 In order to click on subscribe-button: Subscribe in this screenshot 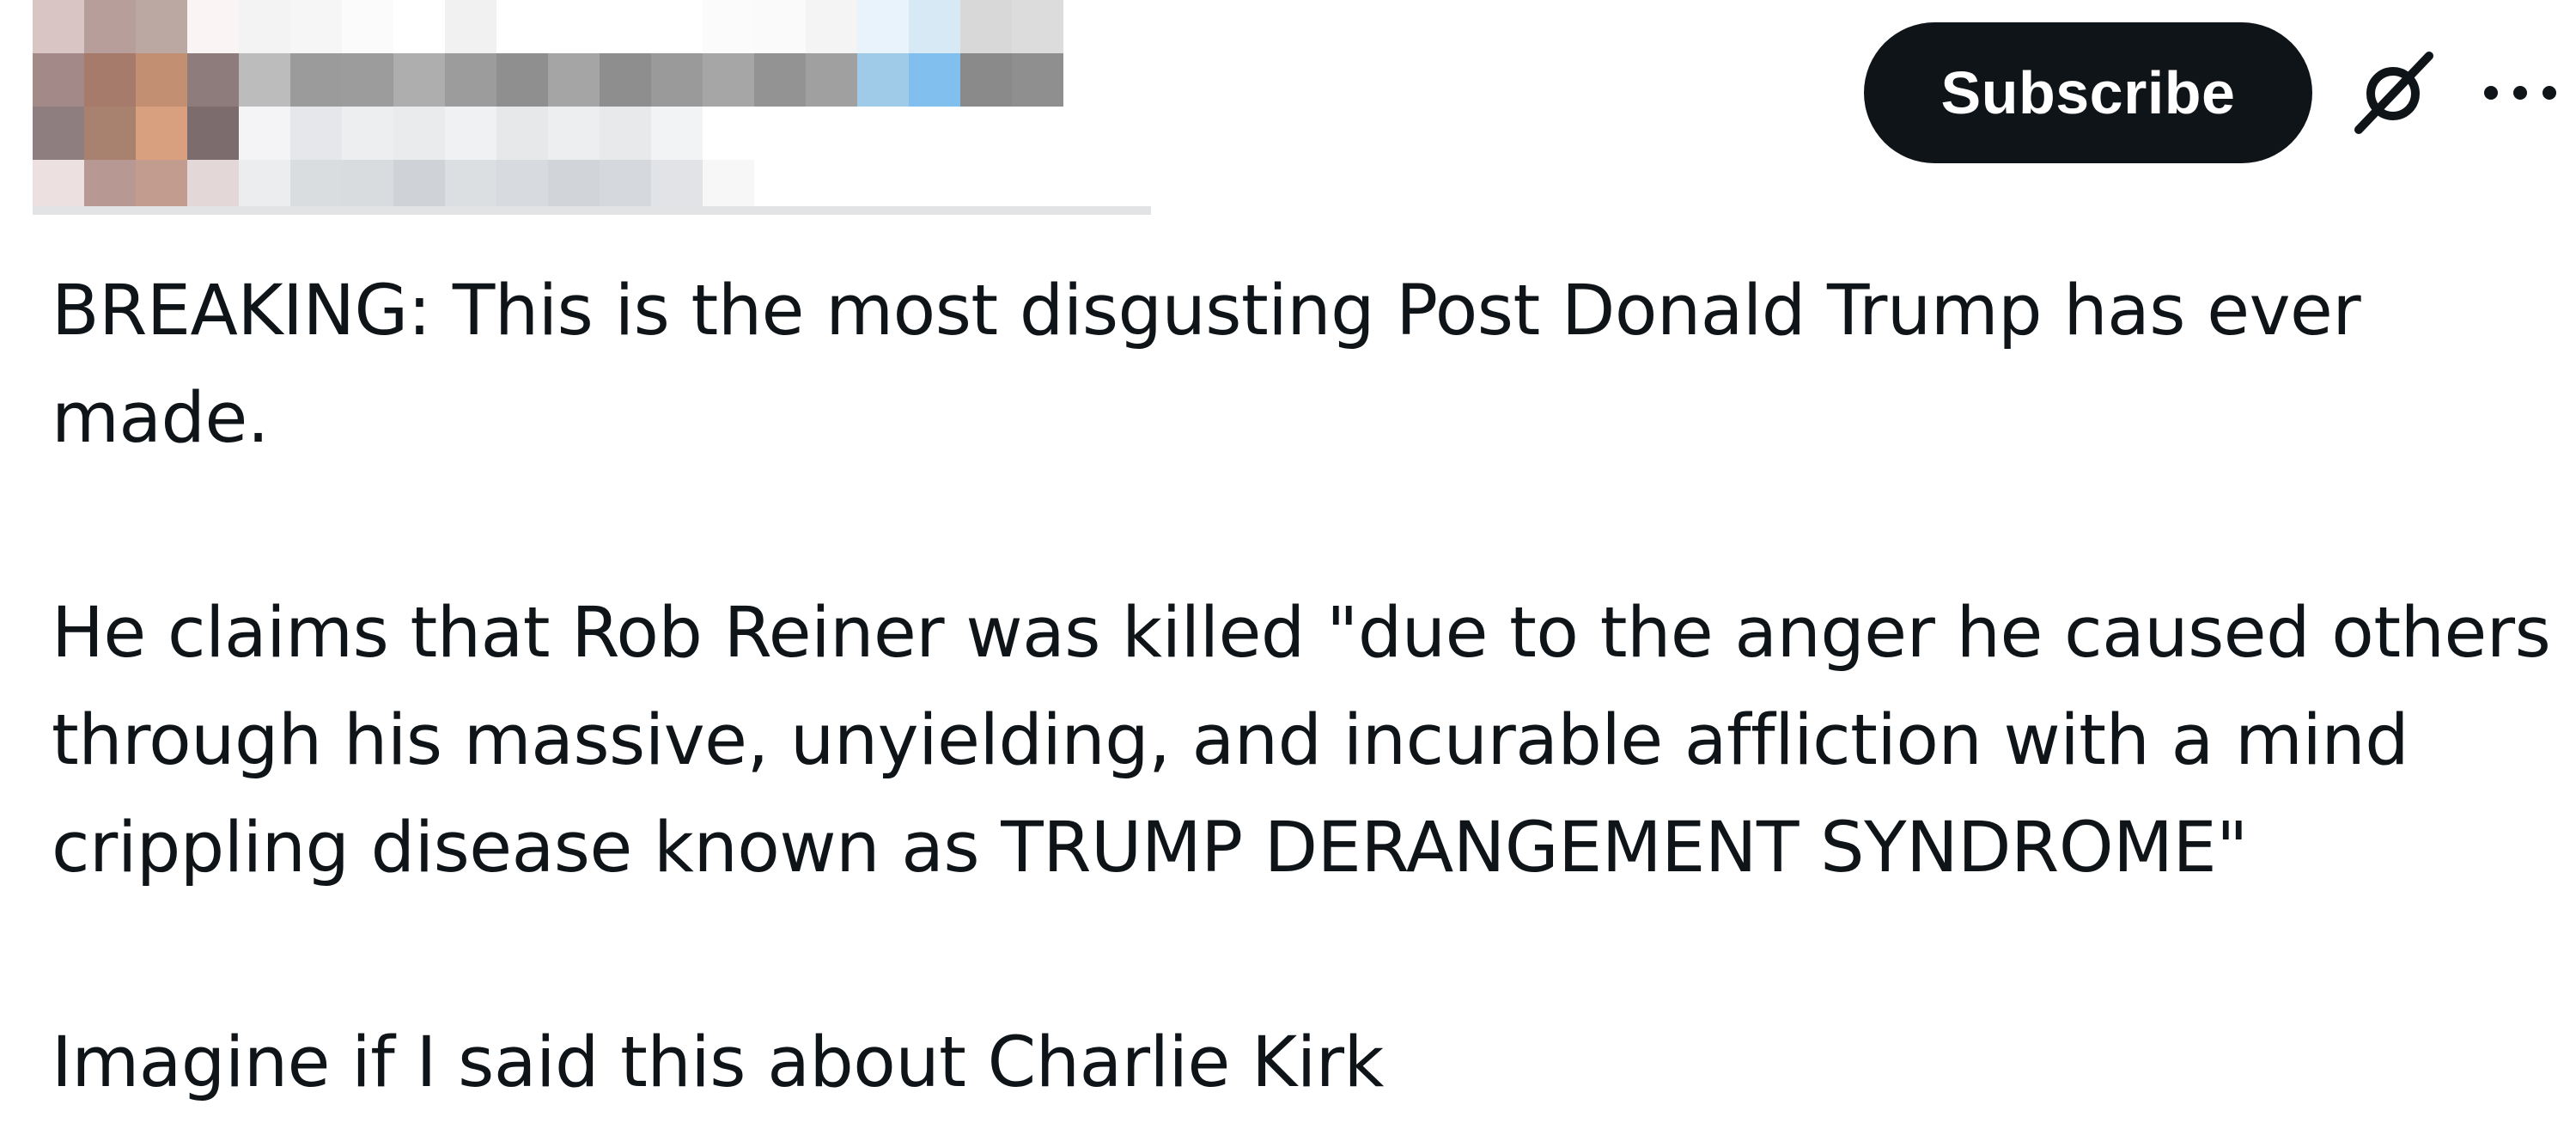, I will do `click(2088, 92)`.